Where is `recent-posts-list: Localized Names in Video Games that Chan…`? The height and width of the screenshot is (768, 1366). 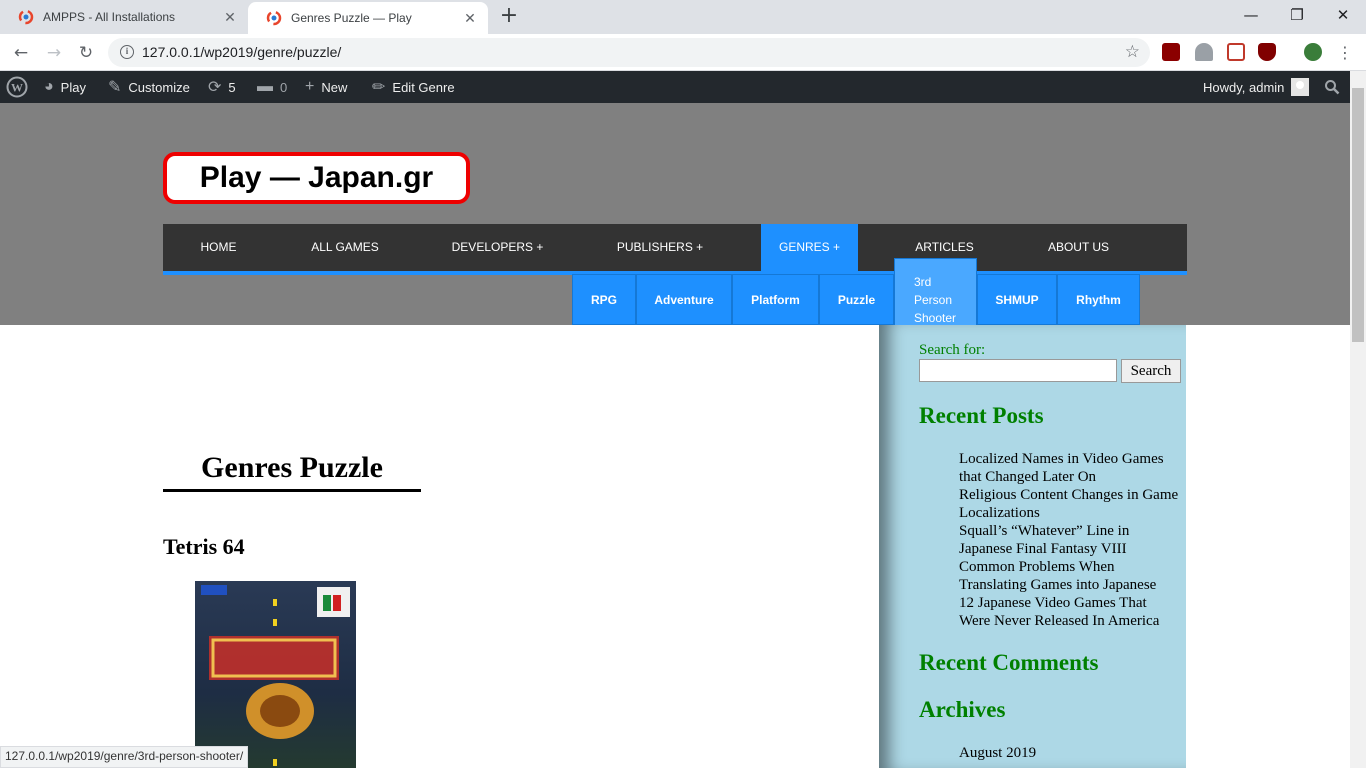
recent-posts-list: Localized Names in Video Games that Chan… is located at coordinates (1070, 540).